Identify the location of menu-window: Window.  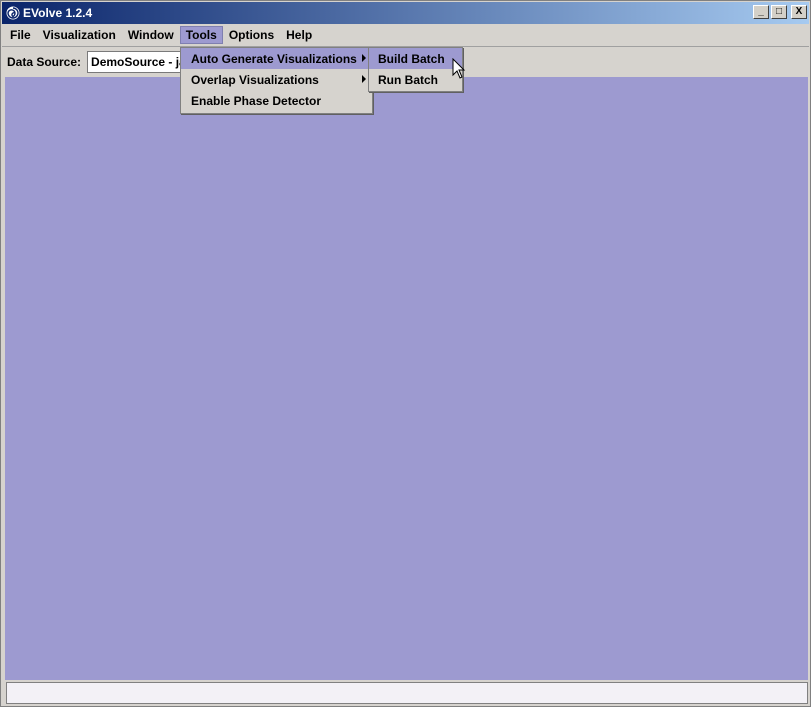
(151, 35).